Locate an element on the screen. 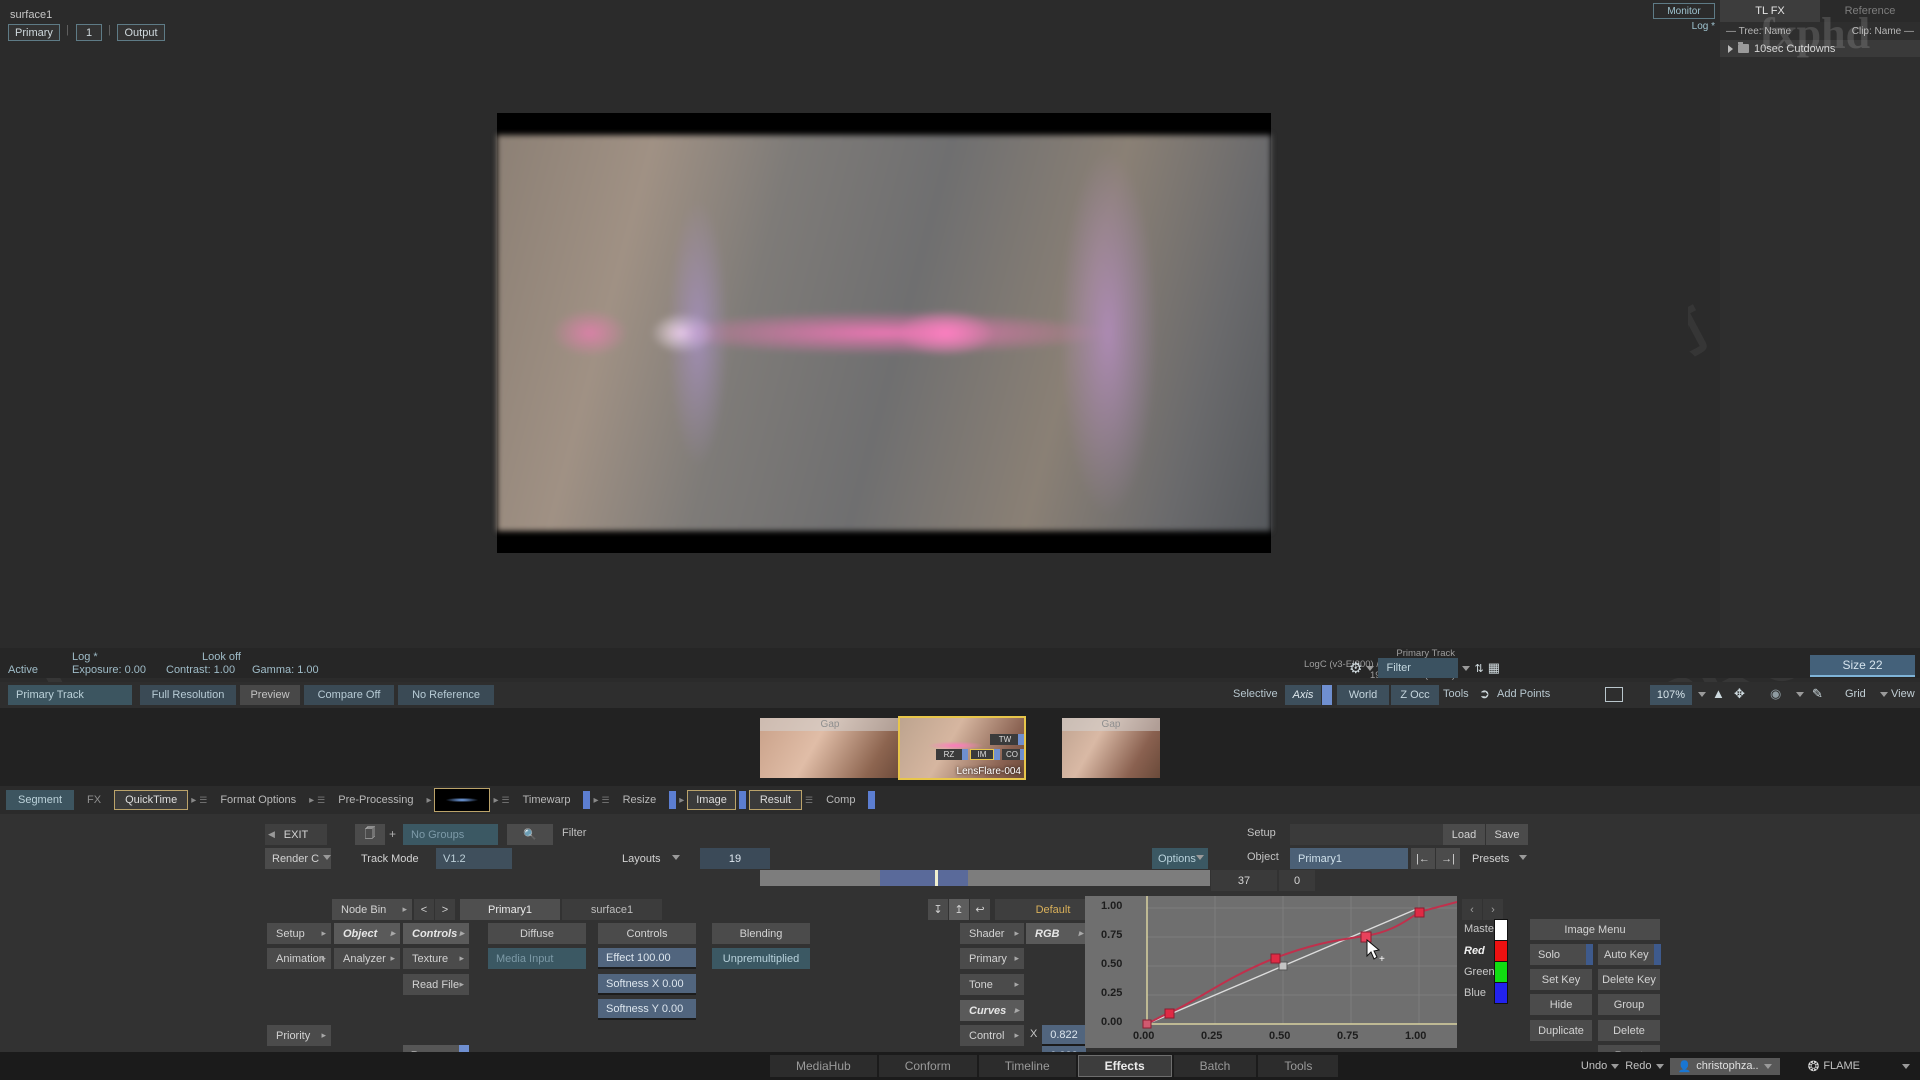 This screenshot has width=1920, height=1080. tree-row-10sec-cutdowns: 10sec Cutdowns is located at coordinates (1820, 48).